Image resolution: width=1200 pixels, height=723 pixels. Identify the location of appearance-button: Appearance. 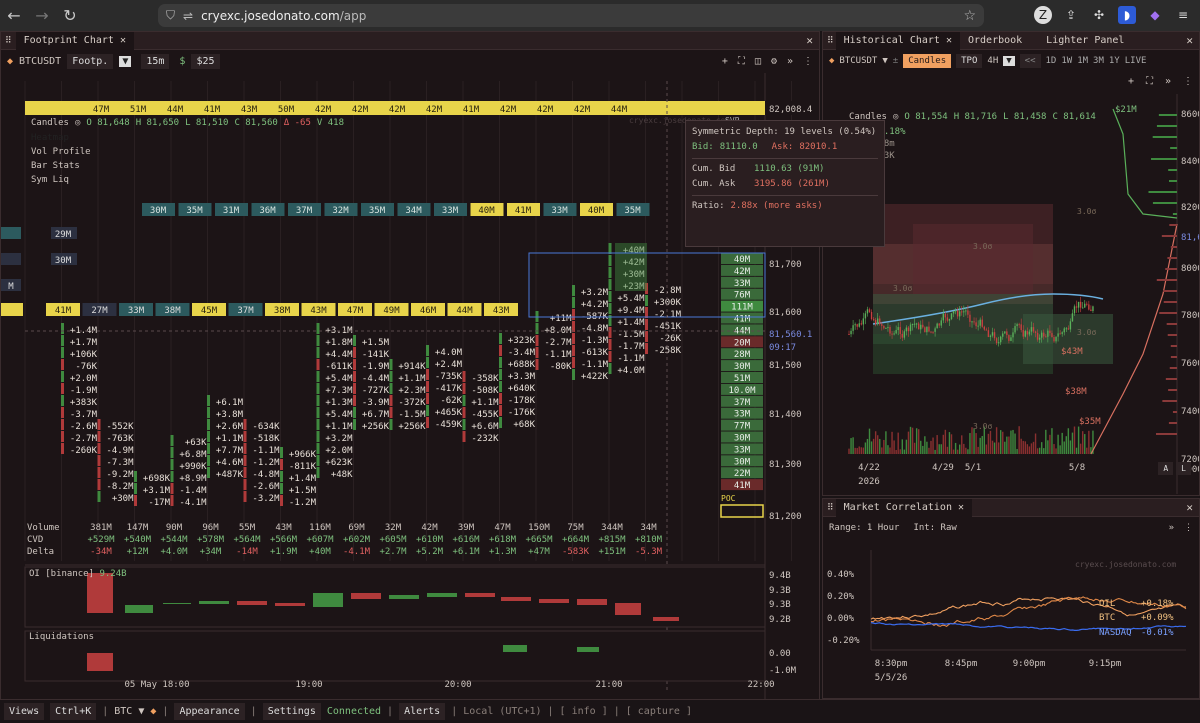
(209, 711).